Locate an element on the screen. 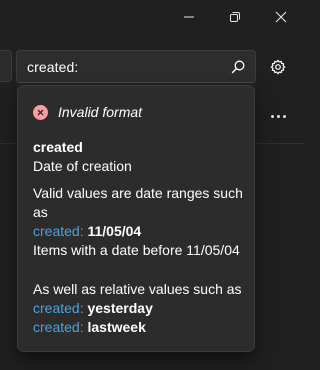 The height and width of the screenshot is (370, 320). search-input: created: is located at coordinates (136, 66).